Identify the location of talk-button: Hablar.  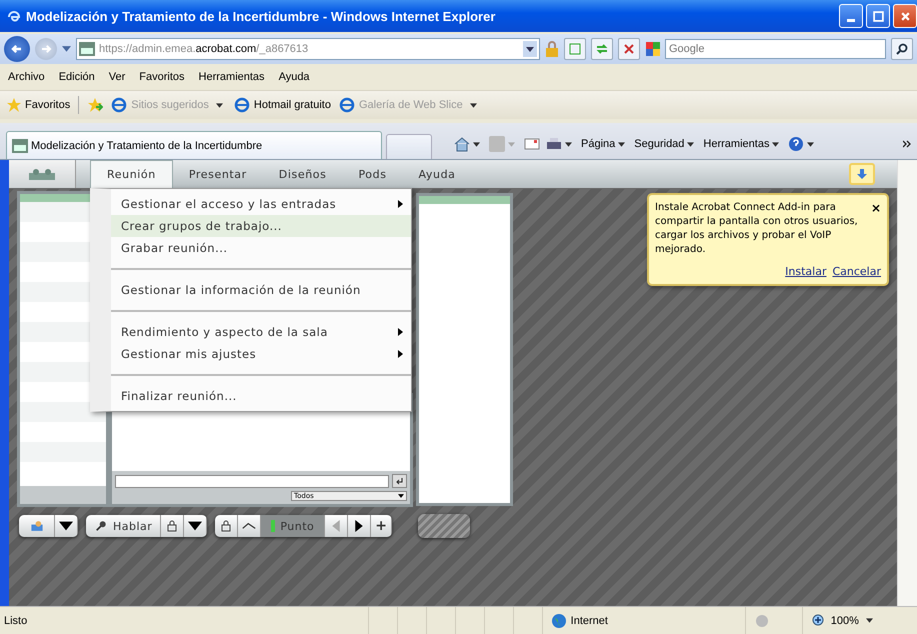
(124, 526).